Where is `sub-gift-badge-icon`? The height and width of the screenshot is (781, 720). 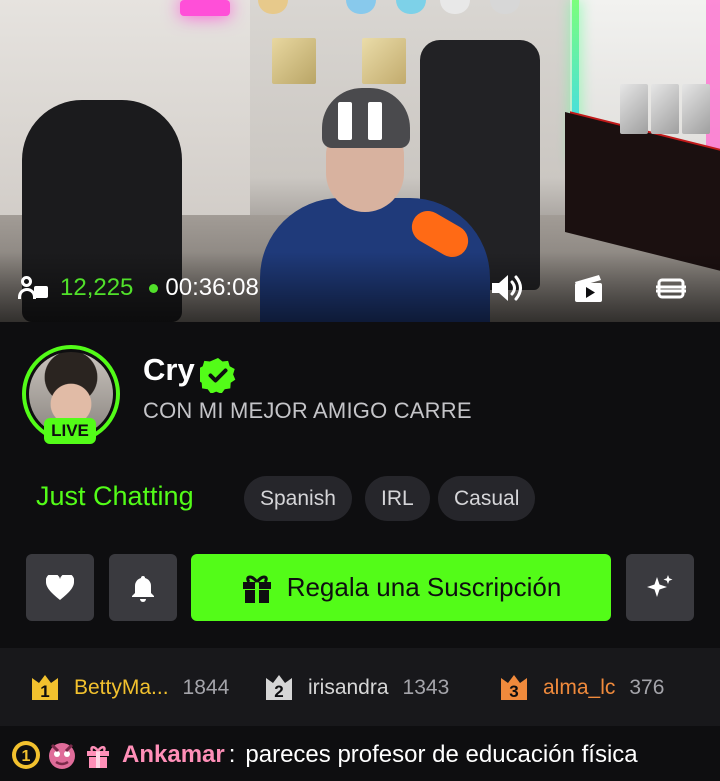
sub-gift-badge-icon is located at coordinates (98, 756).